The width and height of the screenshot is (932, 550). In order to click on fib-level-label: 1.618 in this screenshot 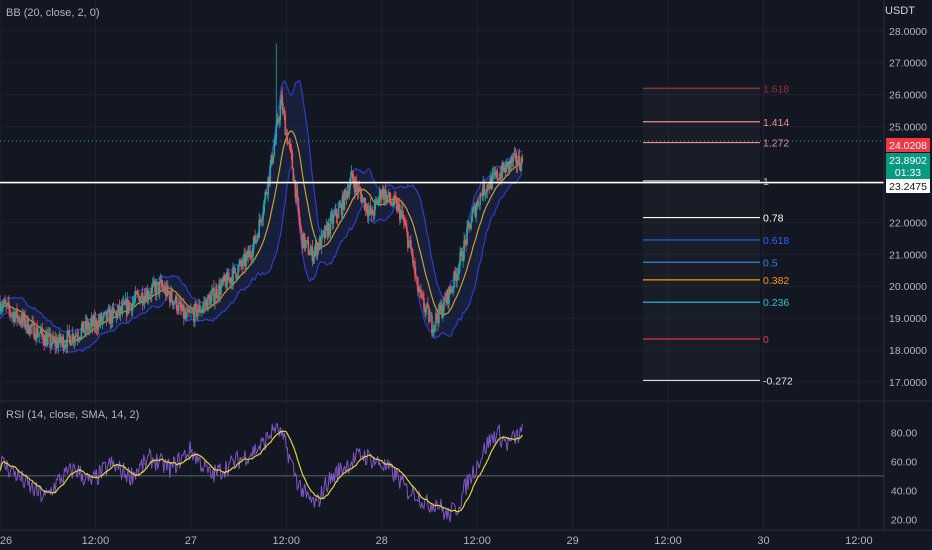, I will do `click(776, 89)`.